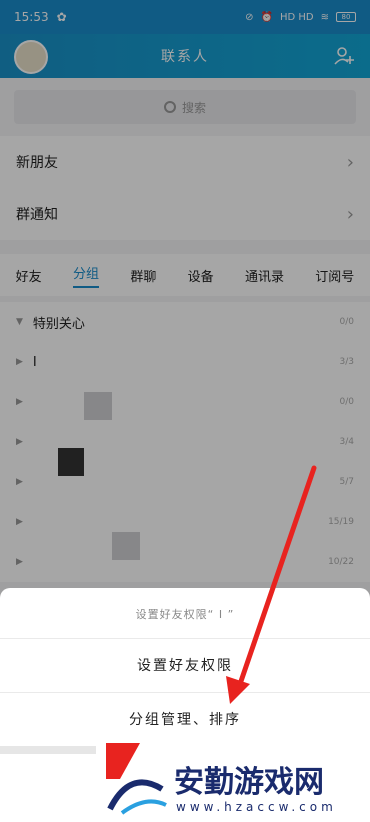 This screenshot has width=370, height=822. Describe the element at coordinates (249, 782) in the screenshot. I see `watermark-text: 安勤游戏网` at that location.